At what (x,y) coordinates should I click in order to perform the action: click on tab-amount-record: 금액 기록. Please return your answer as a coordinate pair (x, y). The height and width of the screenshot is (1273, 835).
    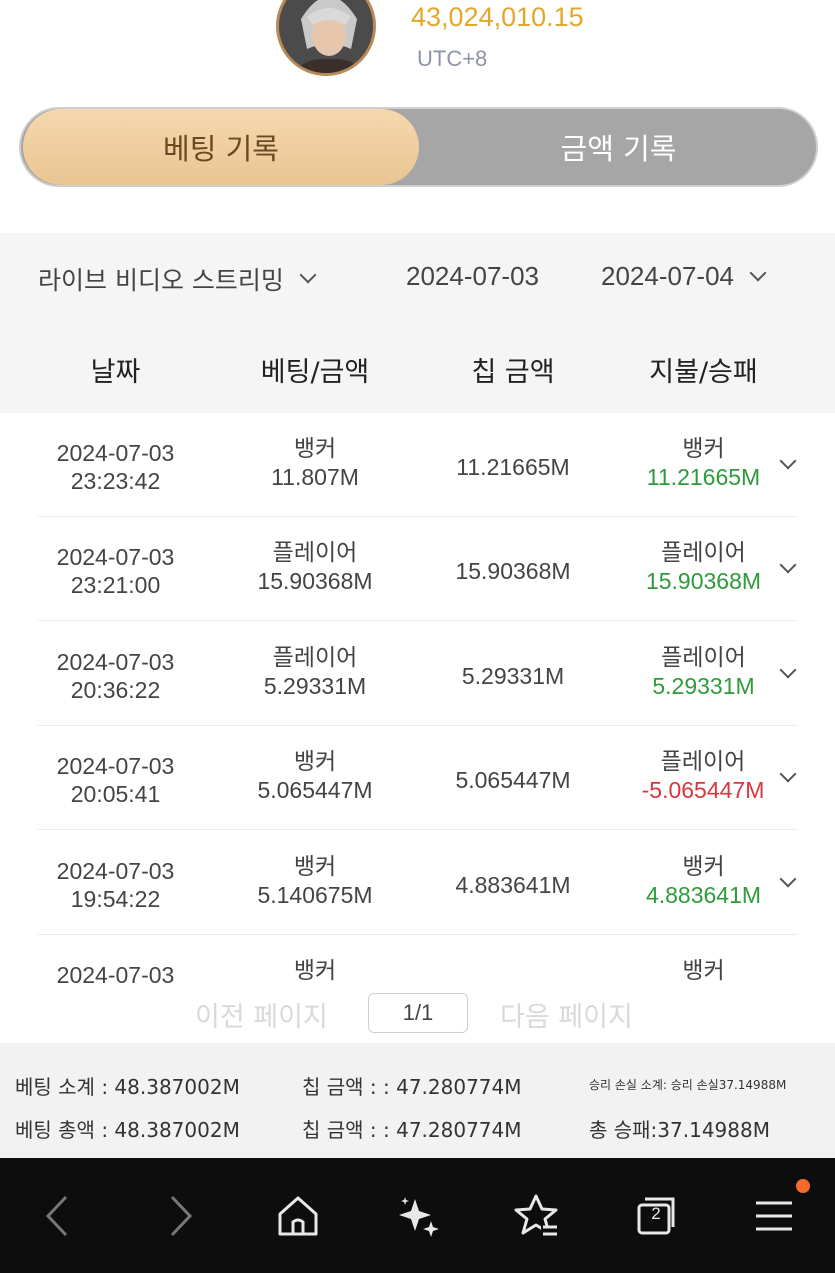
    Looking at the image, I should click on (618, 147).